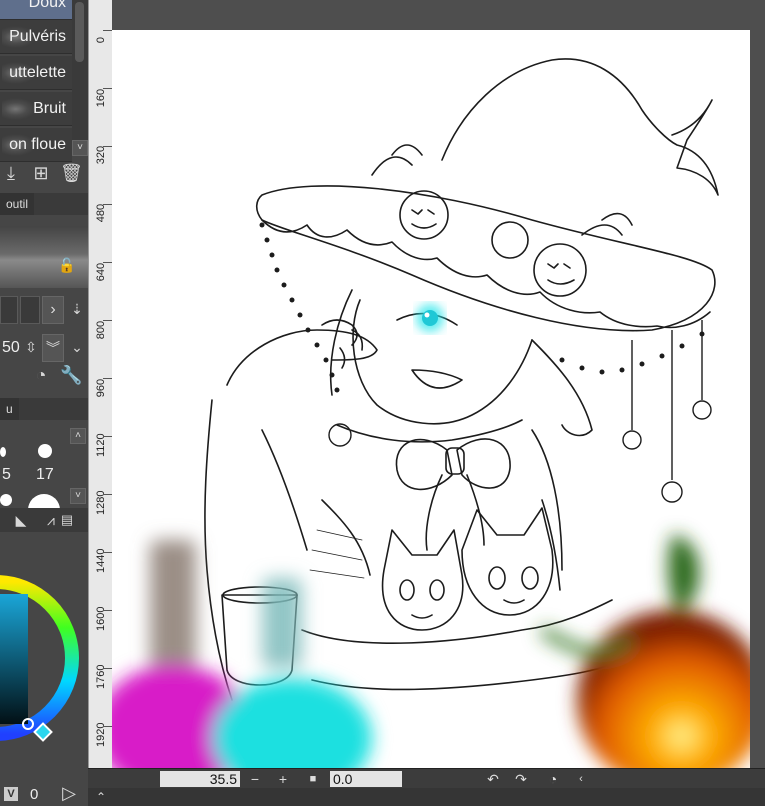 The width and height of the screenshot is (765, 806). Describe the element at coordinates (101, 779) in the screenshot. I see `navigator-slider` at that location.